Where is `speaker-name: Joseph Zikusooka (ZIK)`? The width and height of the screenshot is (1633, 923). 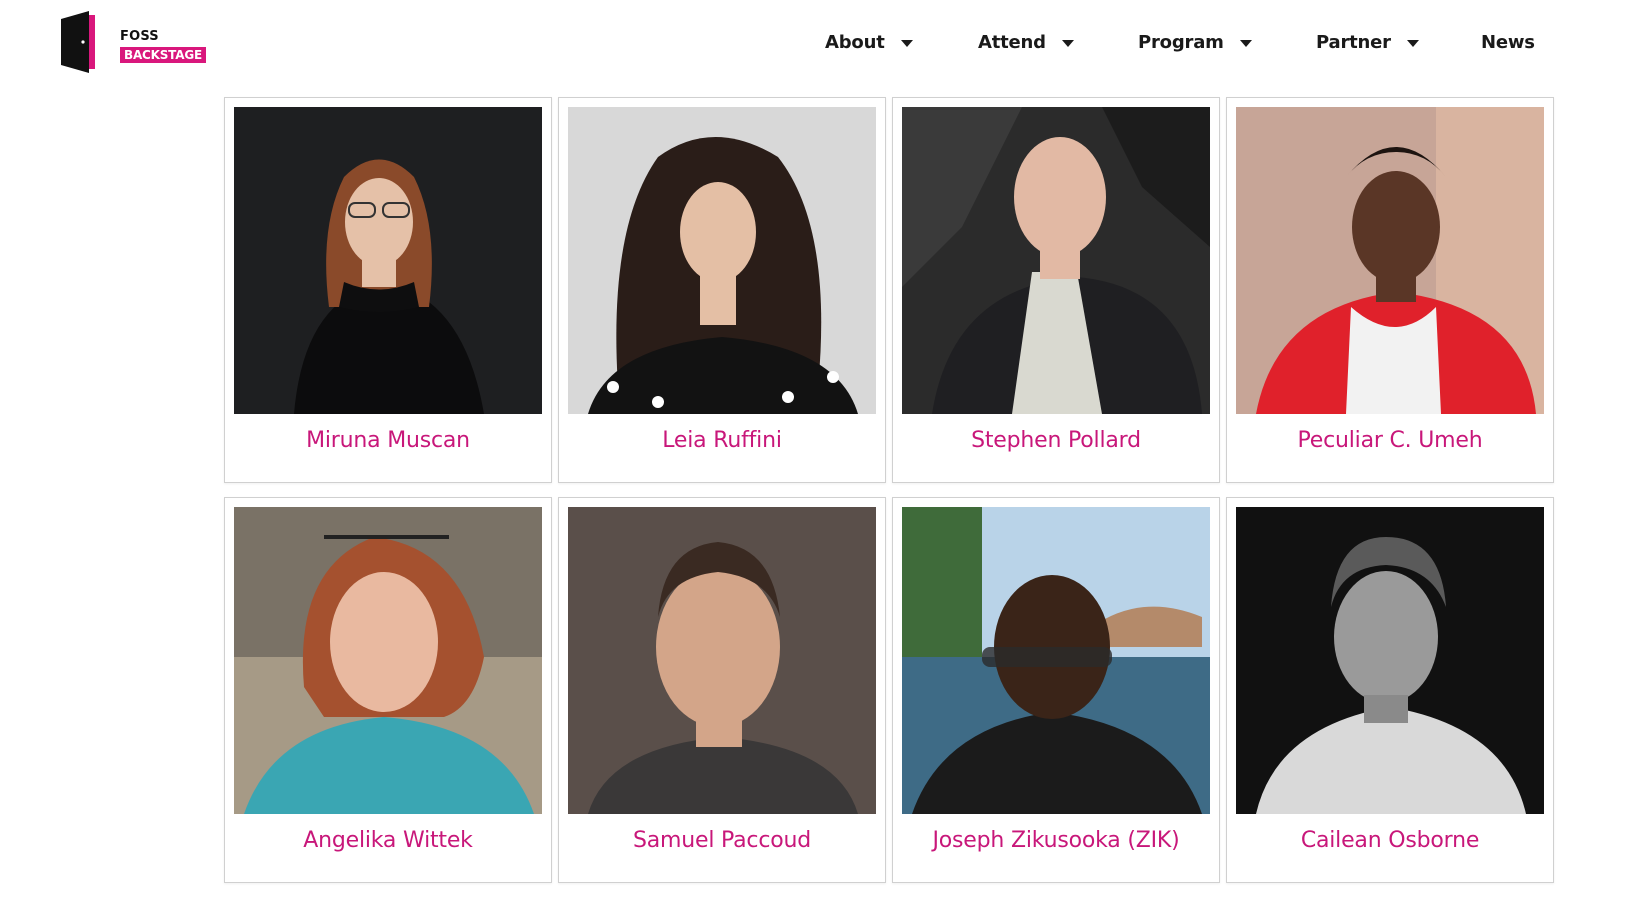 speaker-name: Joseph Zikusooka (ZIK) is located at coordinates (1056, 840).